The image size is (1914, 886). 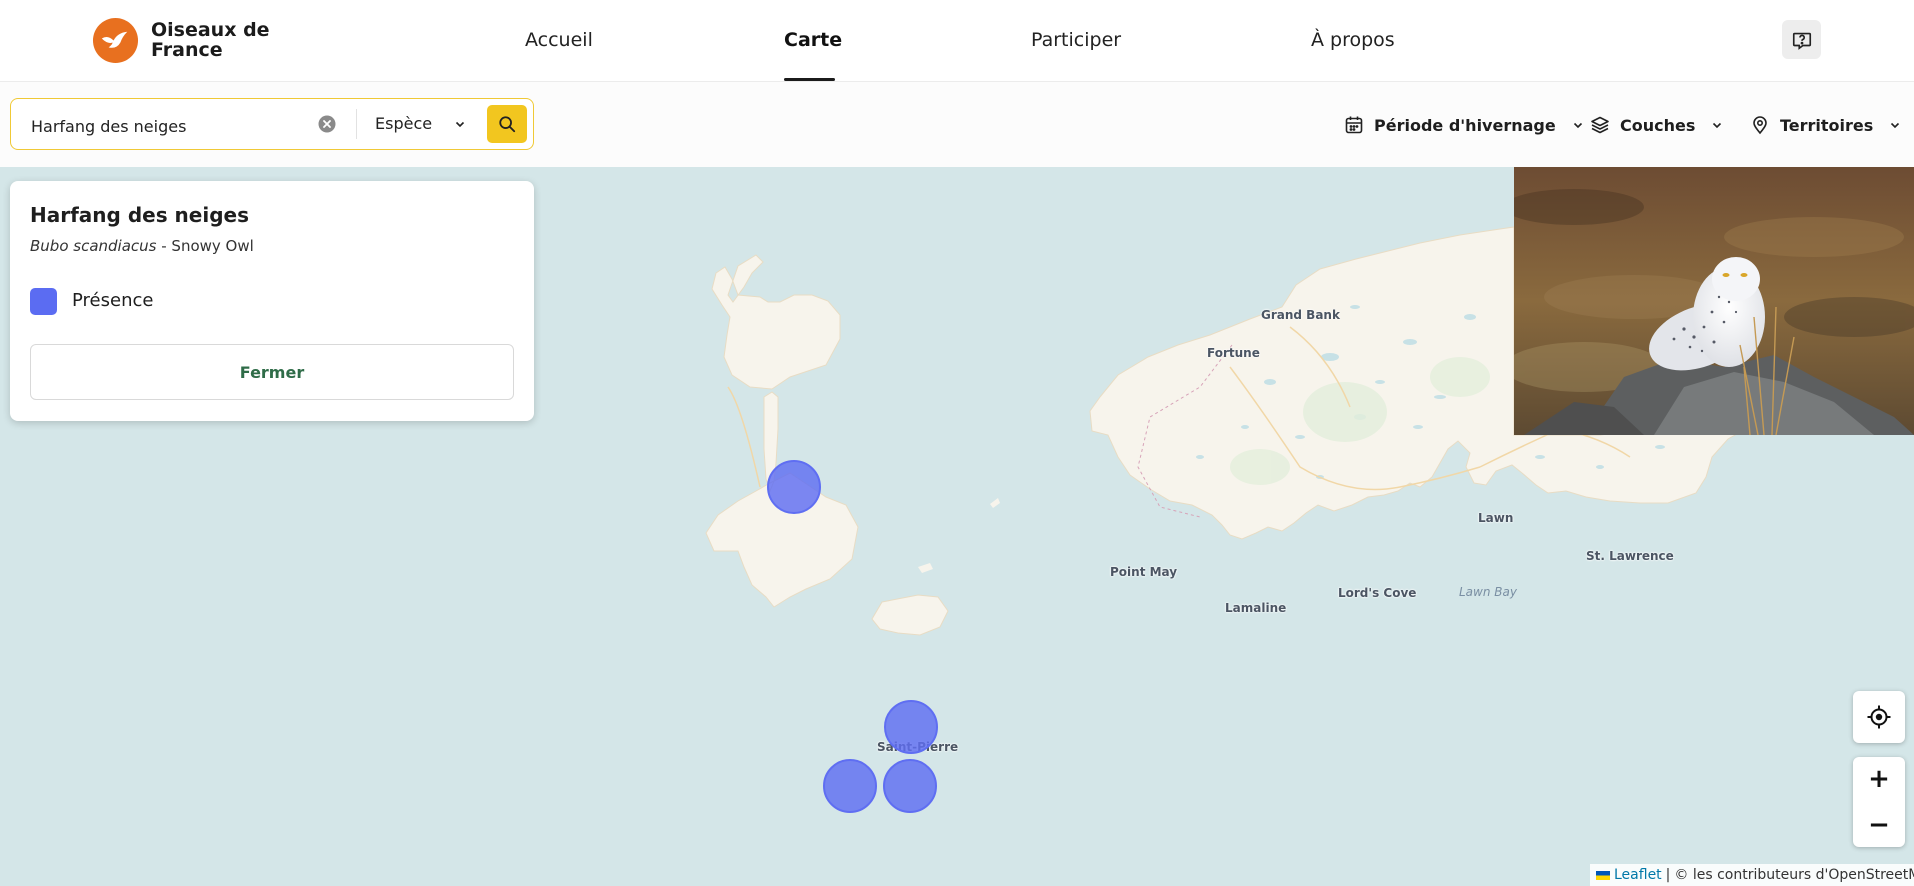 I want to click on label-point-may: Point May, so click(x=1144, y=572).